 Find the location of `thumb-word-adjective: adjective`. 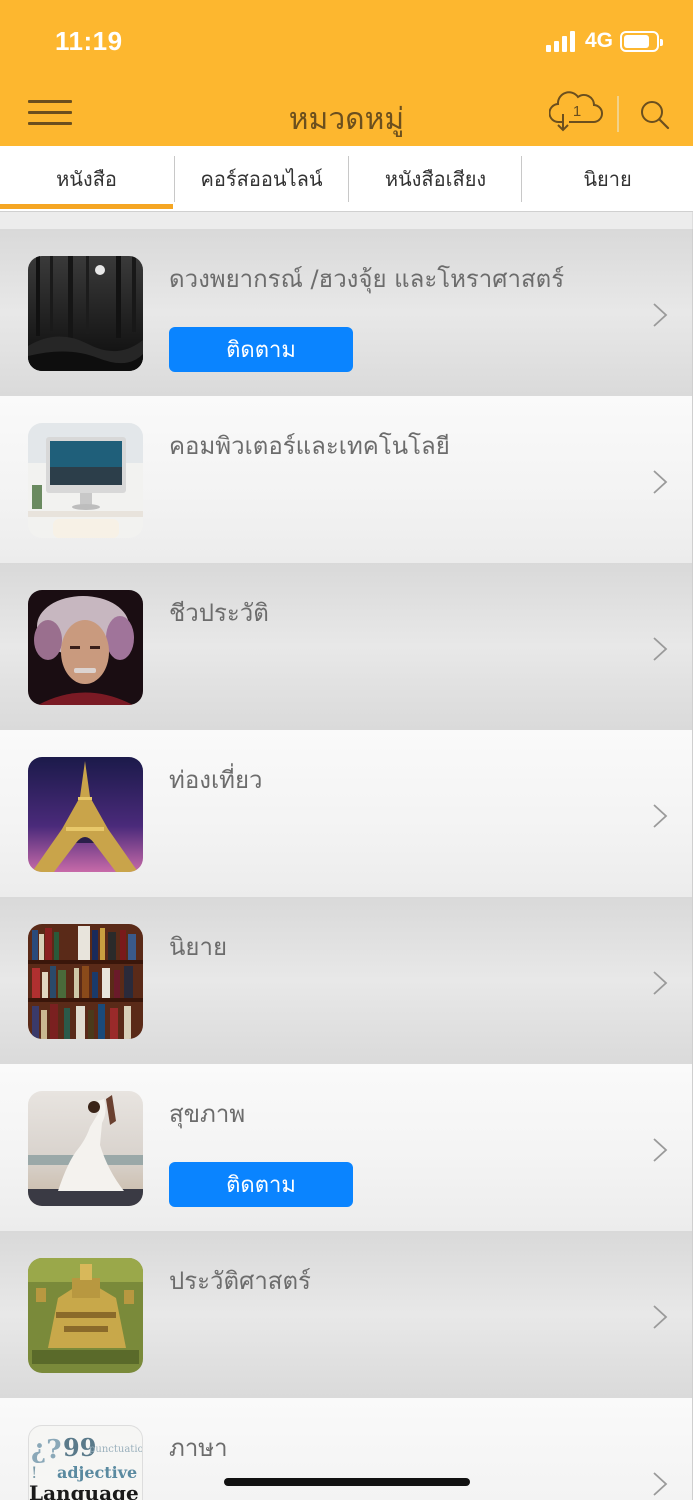

thumb-word-adjective: adjective is located at coordinates (97, 1472).